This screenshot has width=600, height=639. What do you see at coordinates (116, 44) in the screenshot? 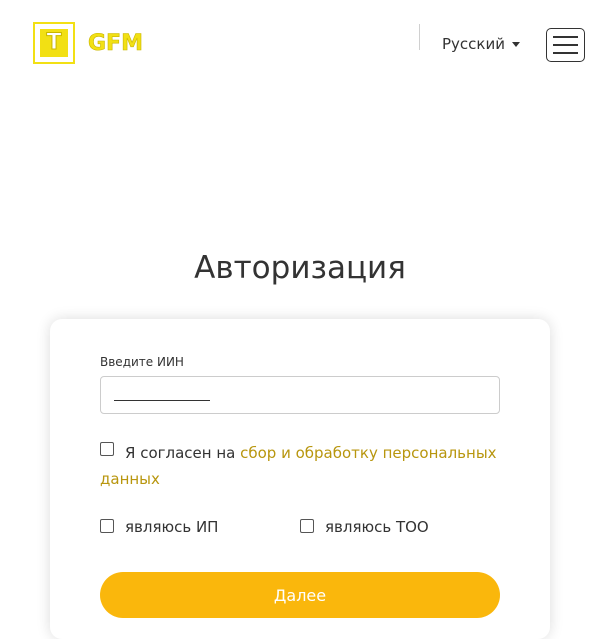
I see `logo-text: GFM` at bounding box center [116, 44].